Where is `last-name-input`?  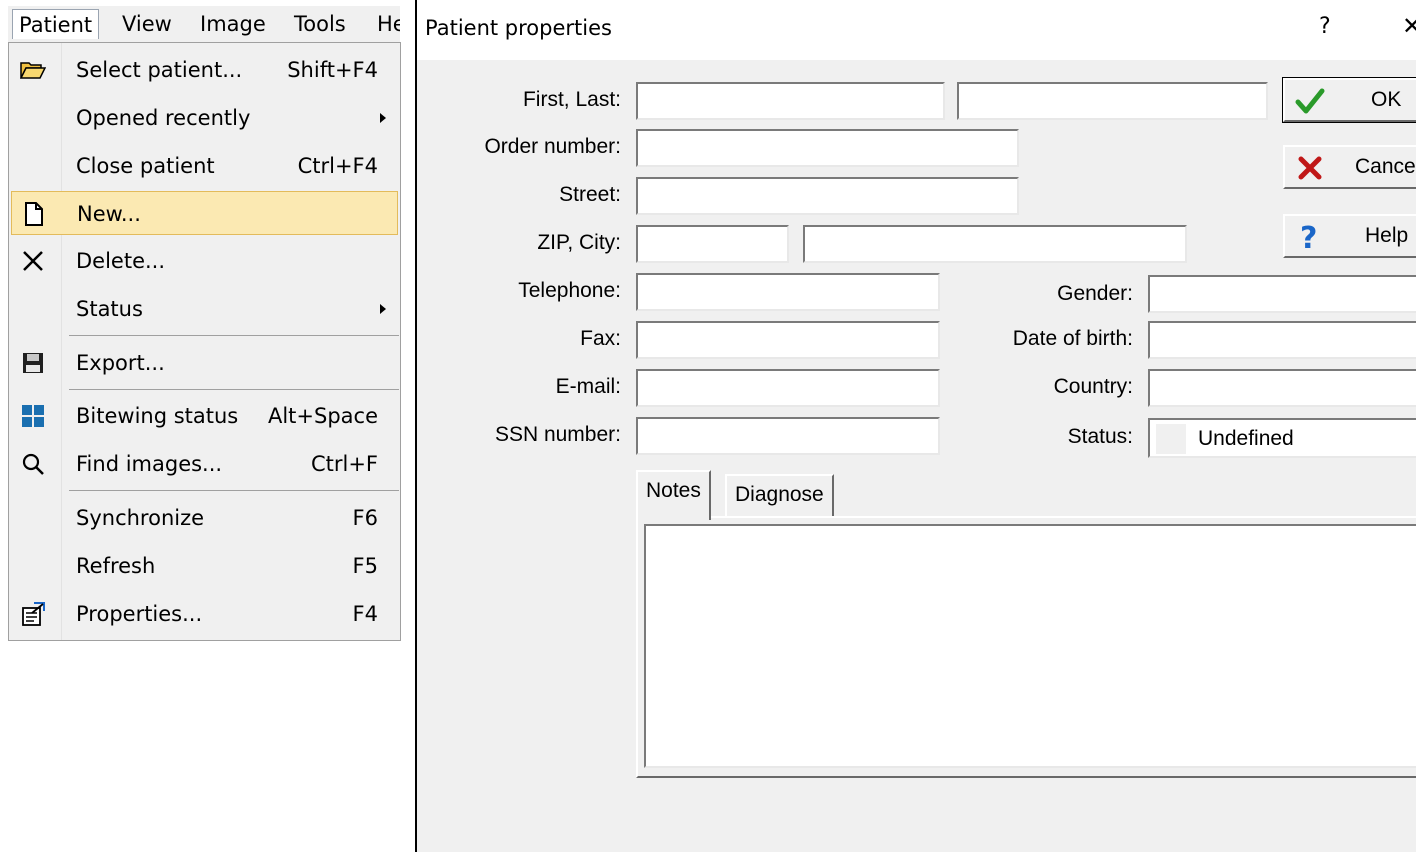 last-name-input is located at coordinates (1112, 101).